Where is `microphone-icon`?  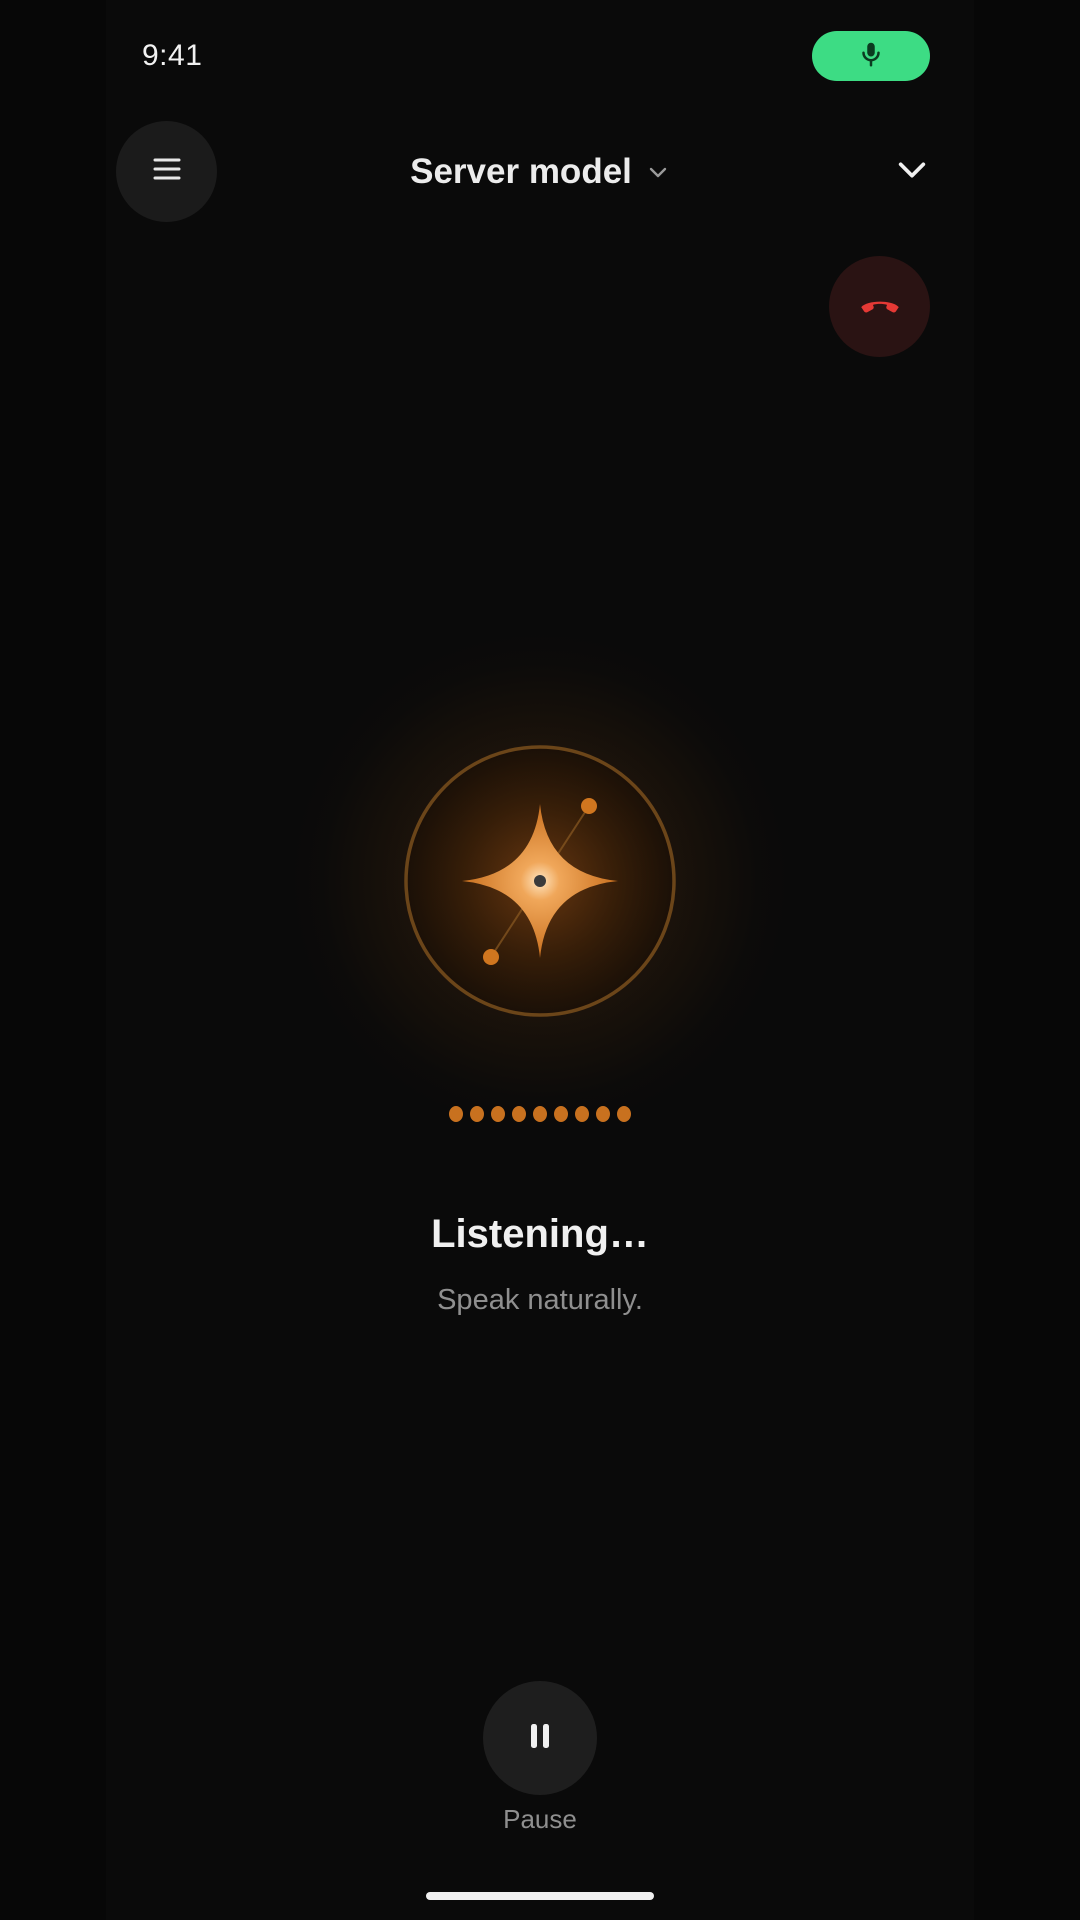 microphone-icon is located at coordinates (871, 56).